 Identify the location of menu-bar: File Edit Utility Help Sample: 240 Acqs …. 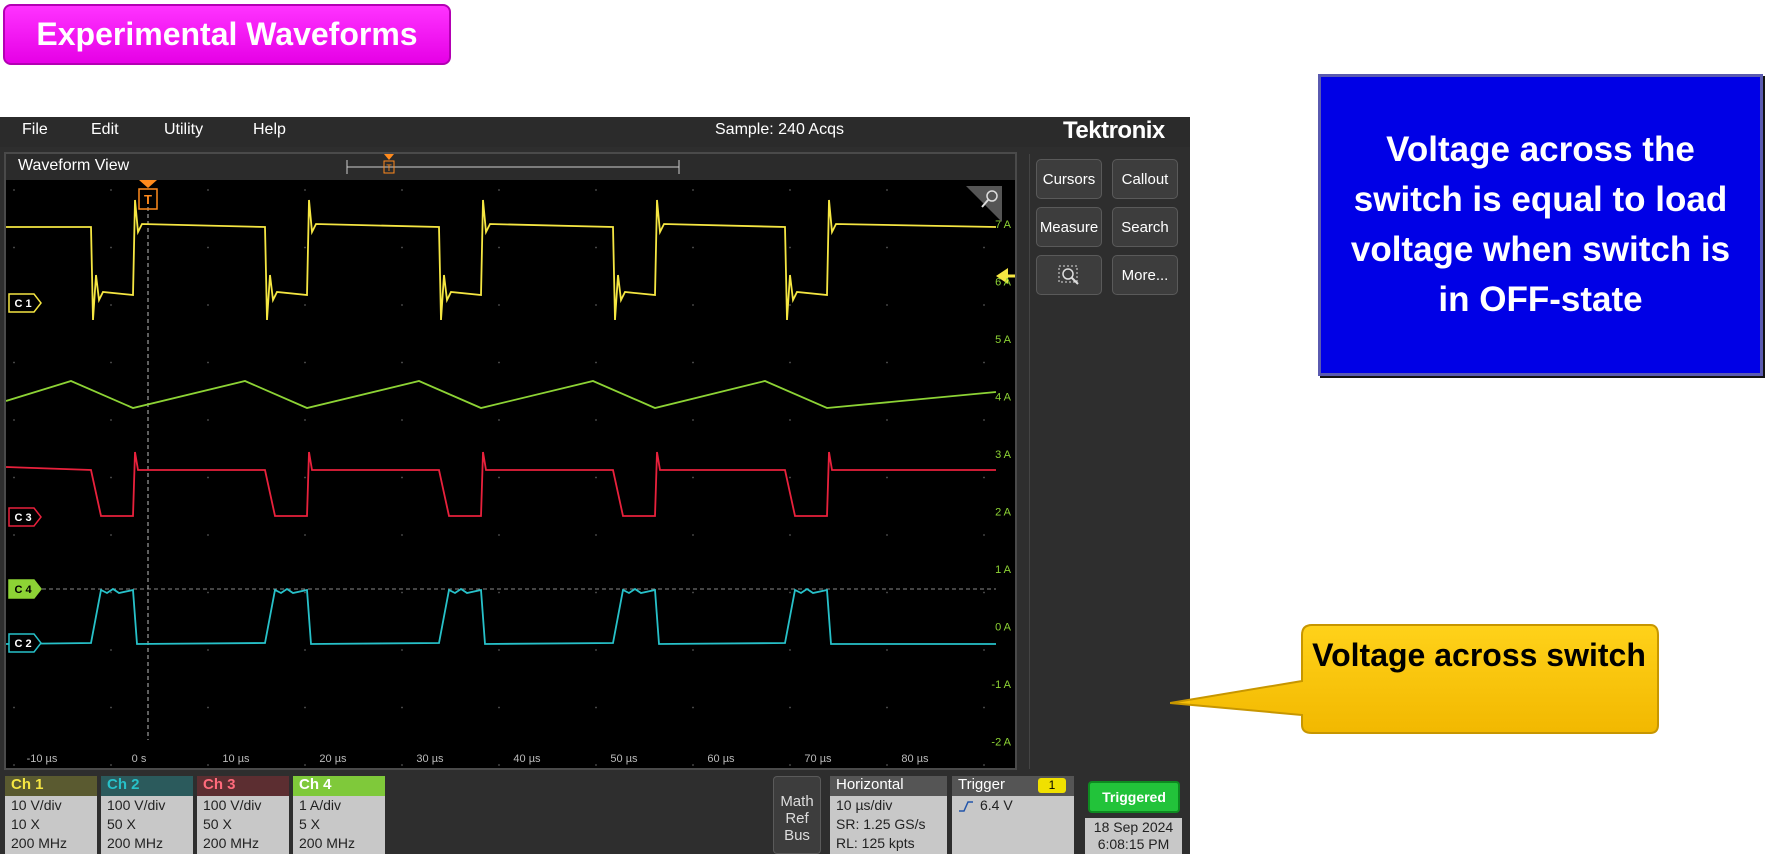
(595, 132).